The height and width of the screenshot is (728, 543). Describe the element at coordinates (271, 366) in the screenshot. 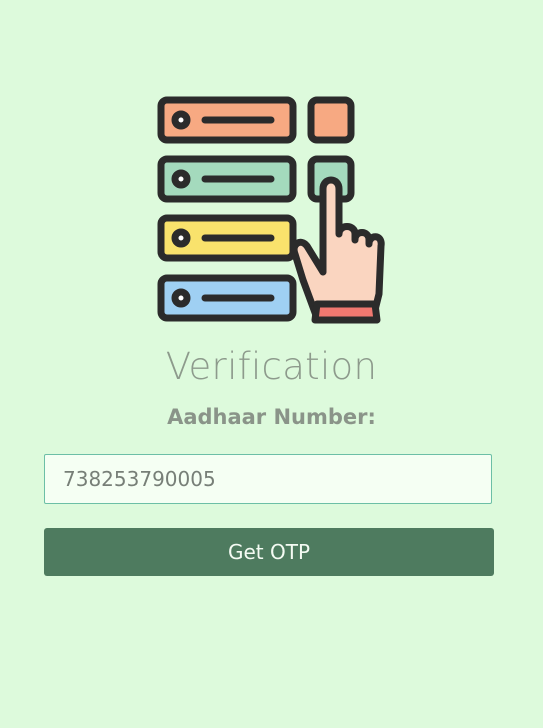

I see `page-title: Verification` at that location.